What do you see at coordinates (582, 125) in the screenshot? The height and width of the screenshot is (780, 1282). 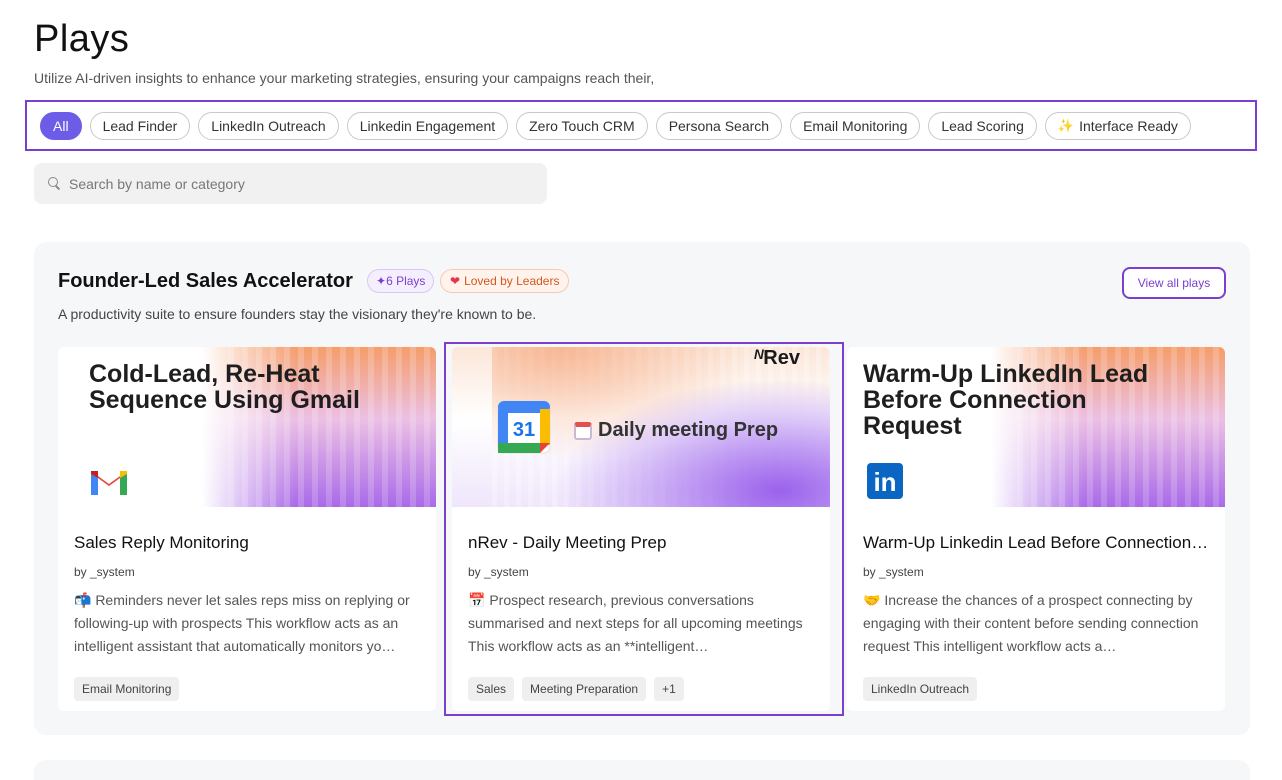 I see `filter-chip-zero-touch-crm: Zero Touch CRM` at bounding box center [582, 125].